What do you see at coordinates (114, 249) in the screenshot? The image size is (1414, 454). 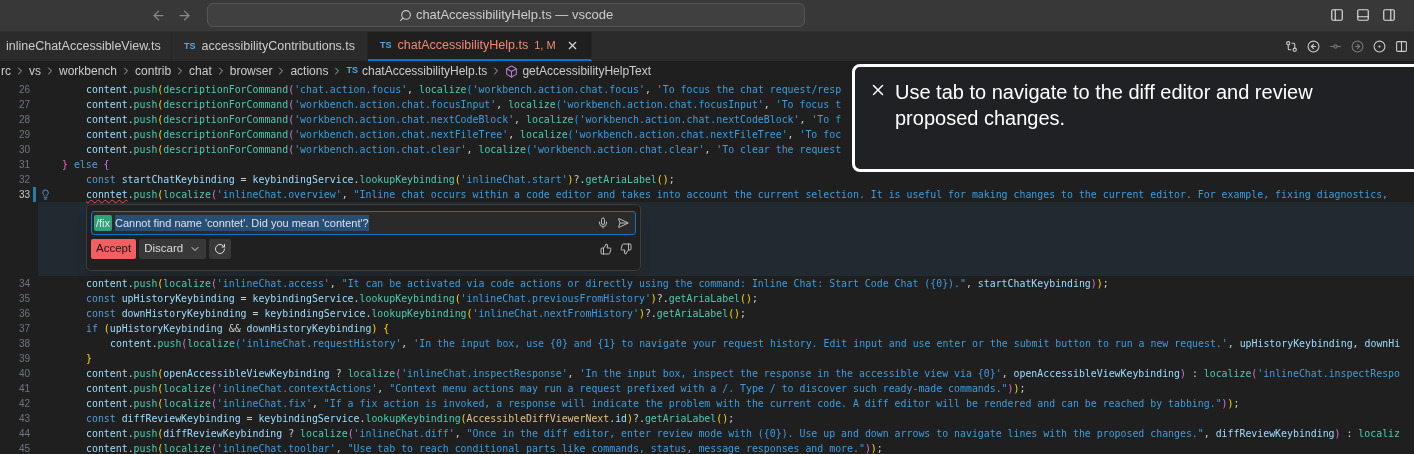 I see `accept-button: Accept` at bounding box center [114, 249].